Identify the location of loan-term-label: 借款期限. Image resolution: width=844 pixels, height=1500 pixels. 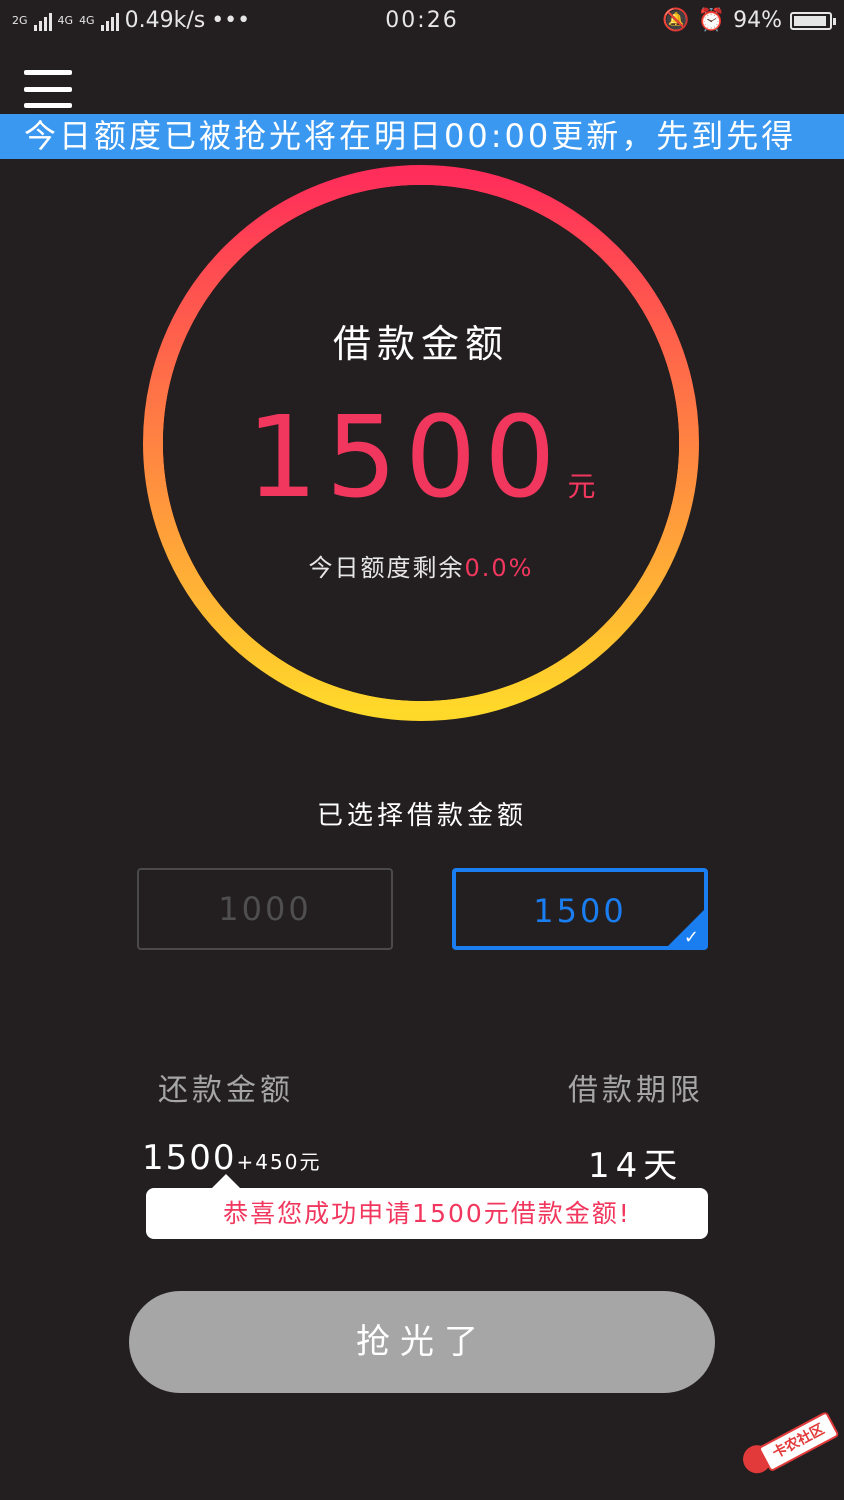
(636, 1090).